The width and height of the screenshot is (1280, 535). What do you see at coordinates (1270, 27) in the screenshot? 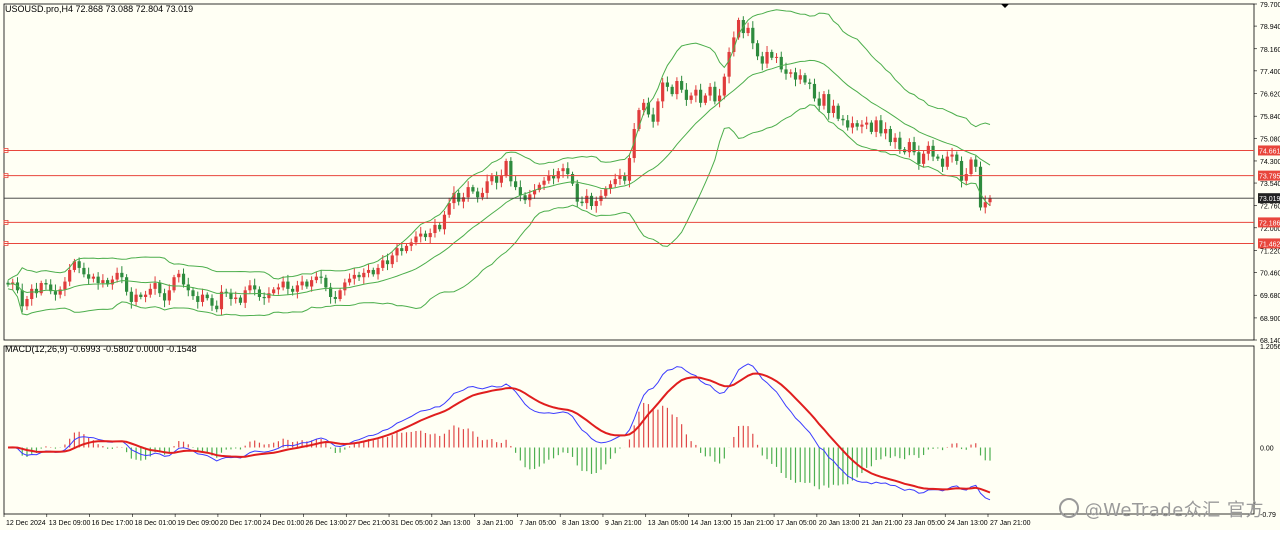
I see `price-tick-label: 78.940` at bounding box center [1270, 27].